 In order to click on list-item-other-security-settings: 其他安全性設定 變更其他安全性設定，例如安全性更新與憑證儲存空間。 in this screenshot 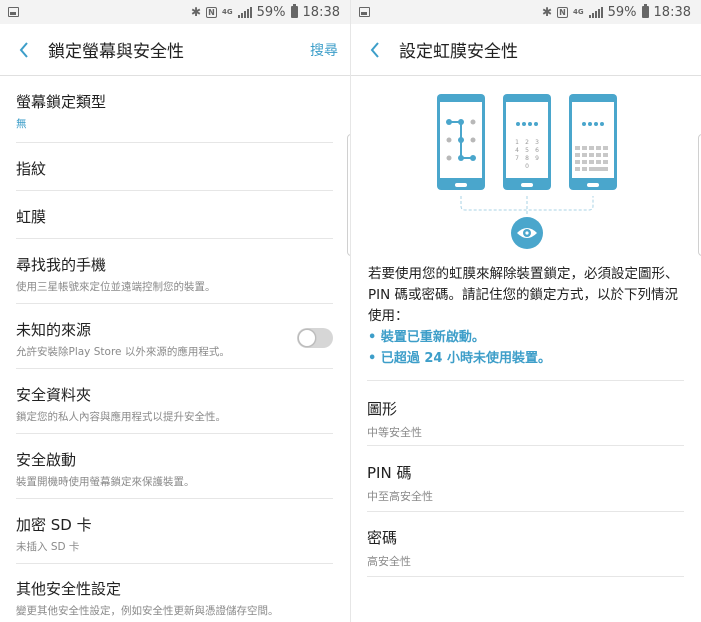, I will do `click(174, 593)`.